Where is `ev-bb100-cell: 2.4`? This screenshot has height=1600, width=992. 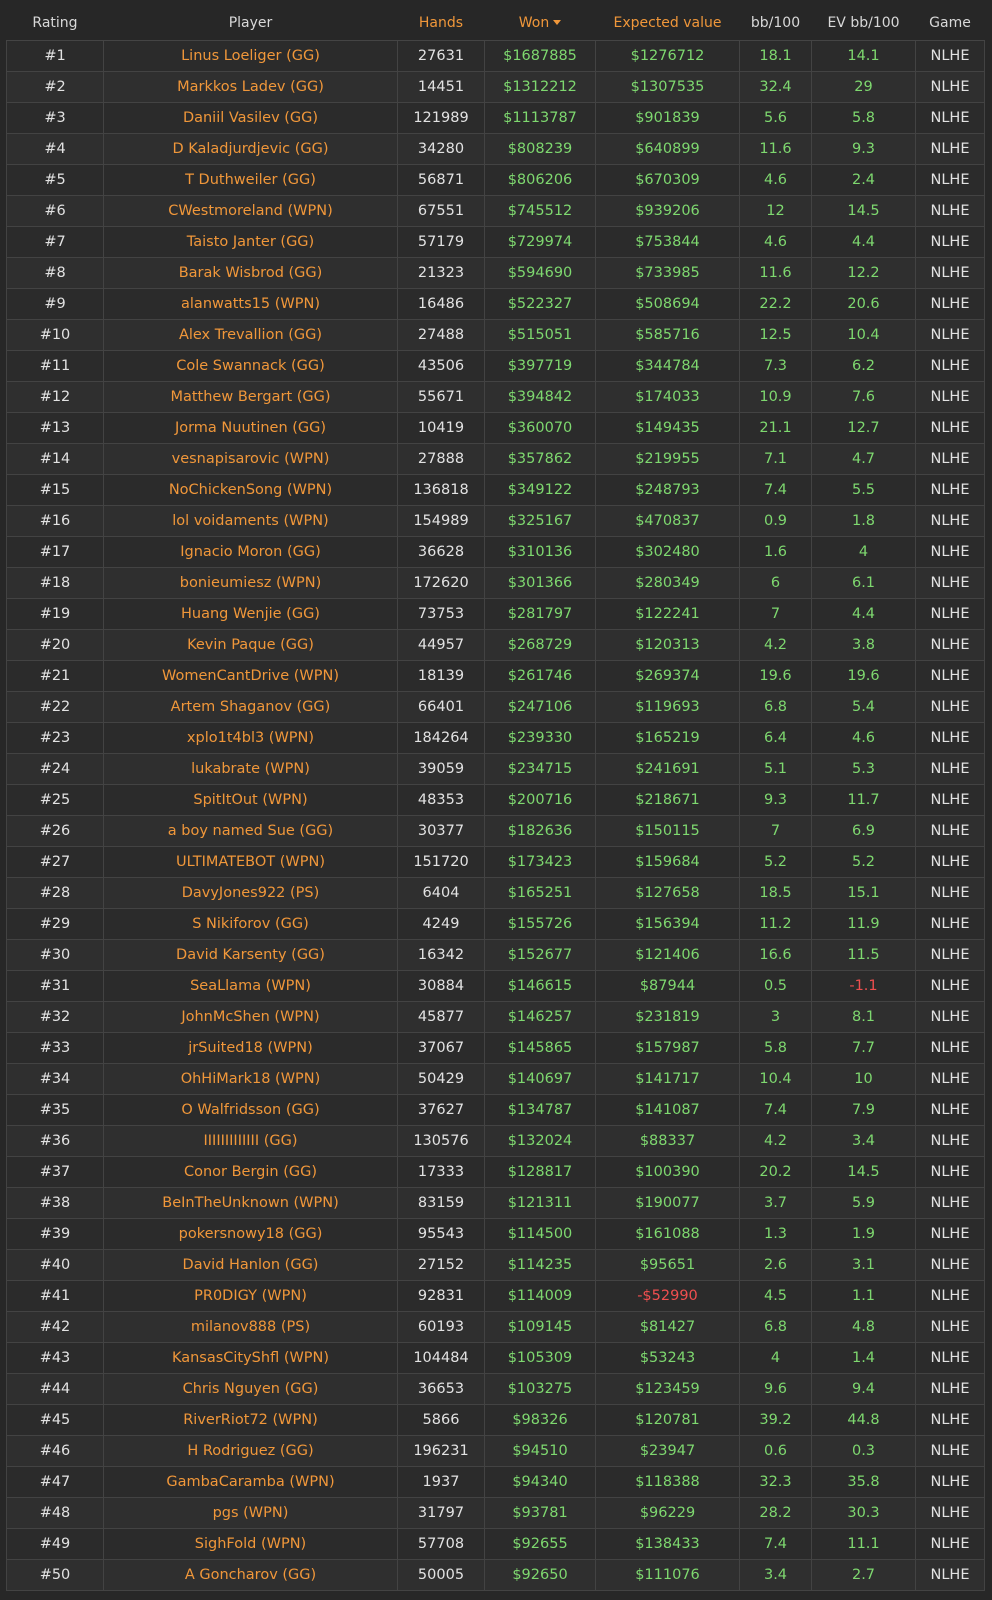
ev-bb100-cell: 2.4 is located at coordinates (863, 180).